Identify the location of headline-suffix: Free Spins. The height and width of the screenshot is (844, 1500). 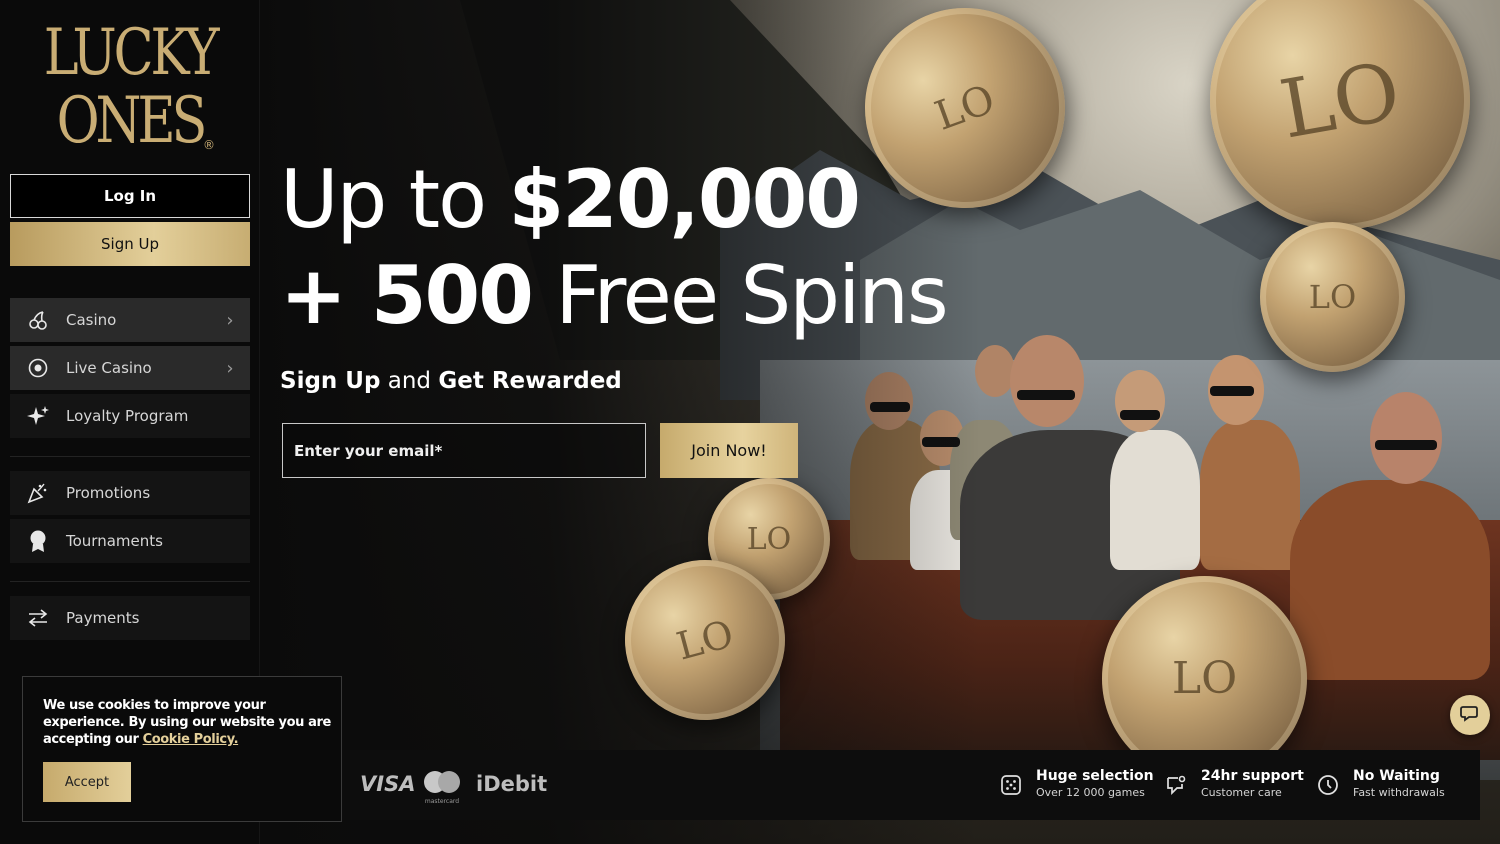
(739, 295).